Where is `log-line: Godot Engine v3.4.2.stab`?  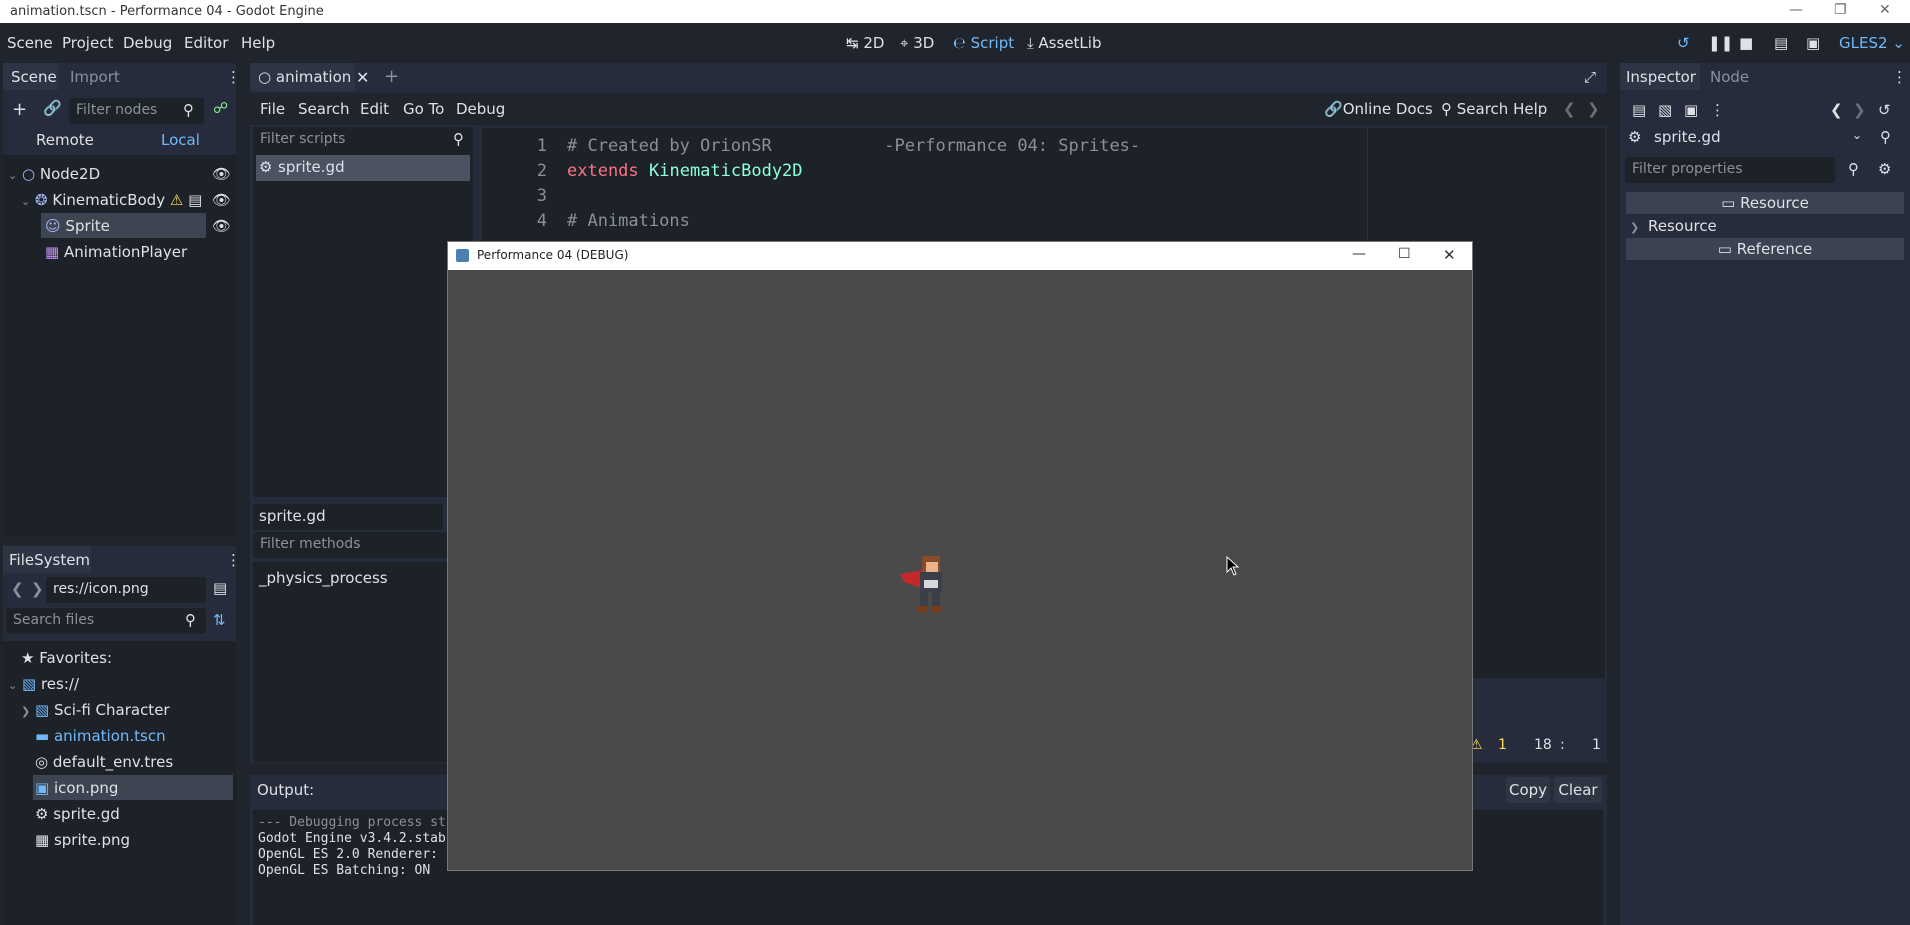
log-line: Godot Engine v3.4.2.stab is located at coordinates (352, 838).